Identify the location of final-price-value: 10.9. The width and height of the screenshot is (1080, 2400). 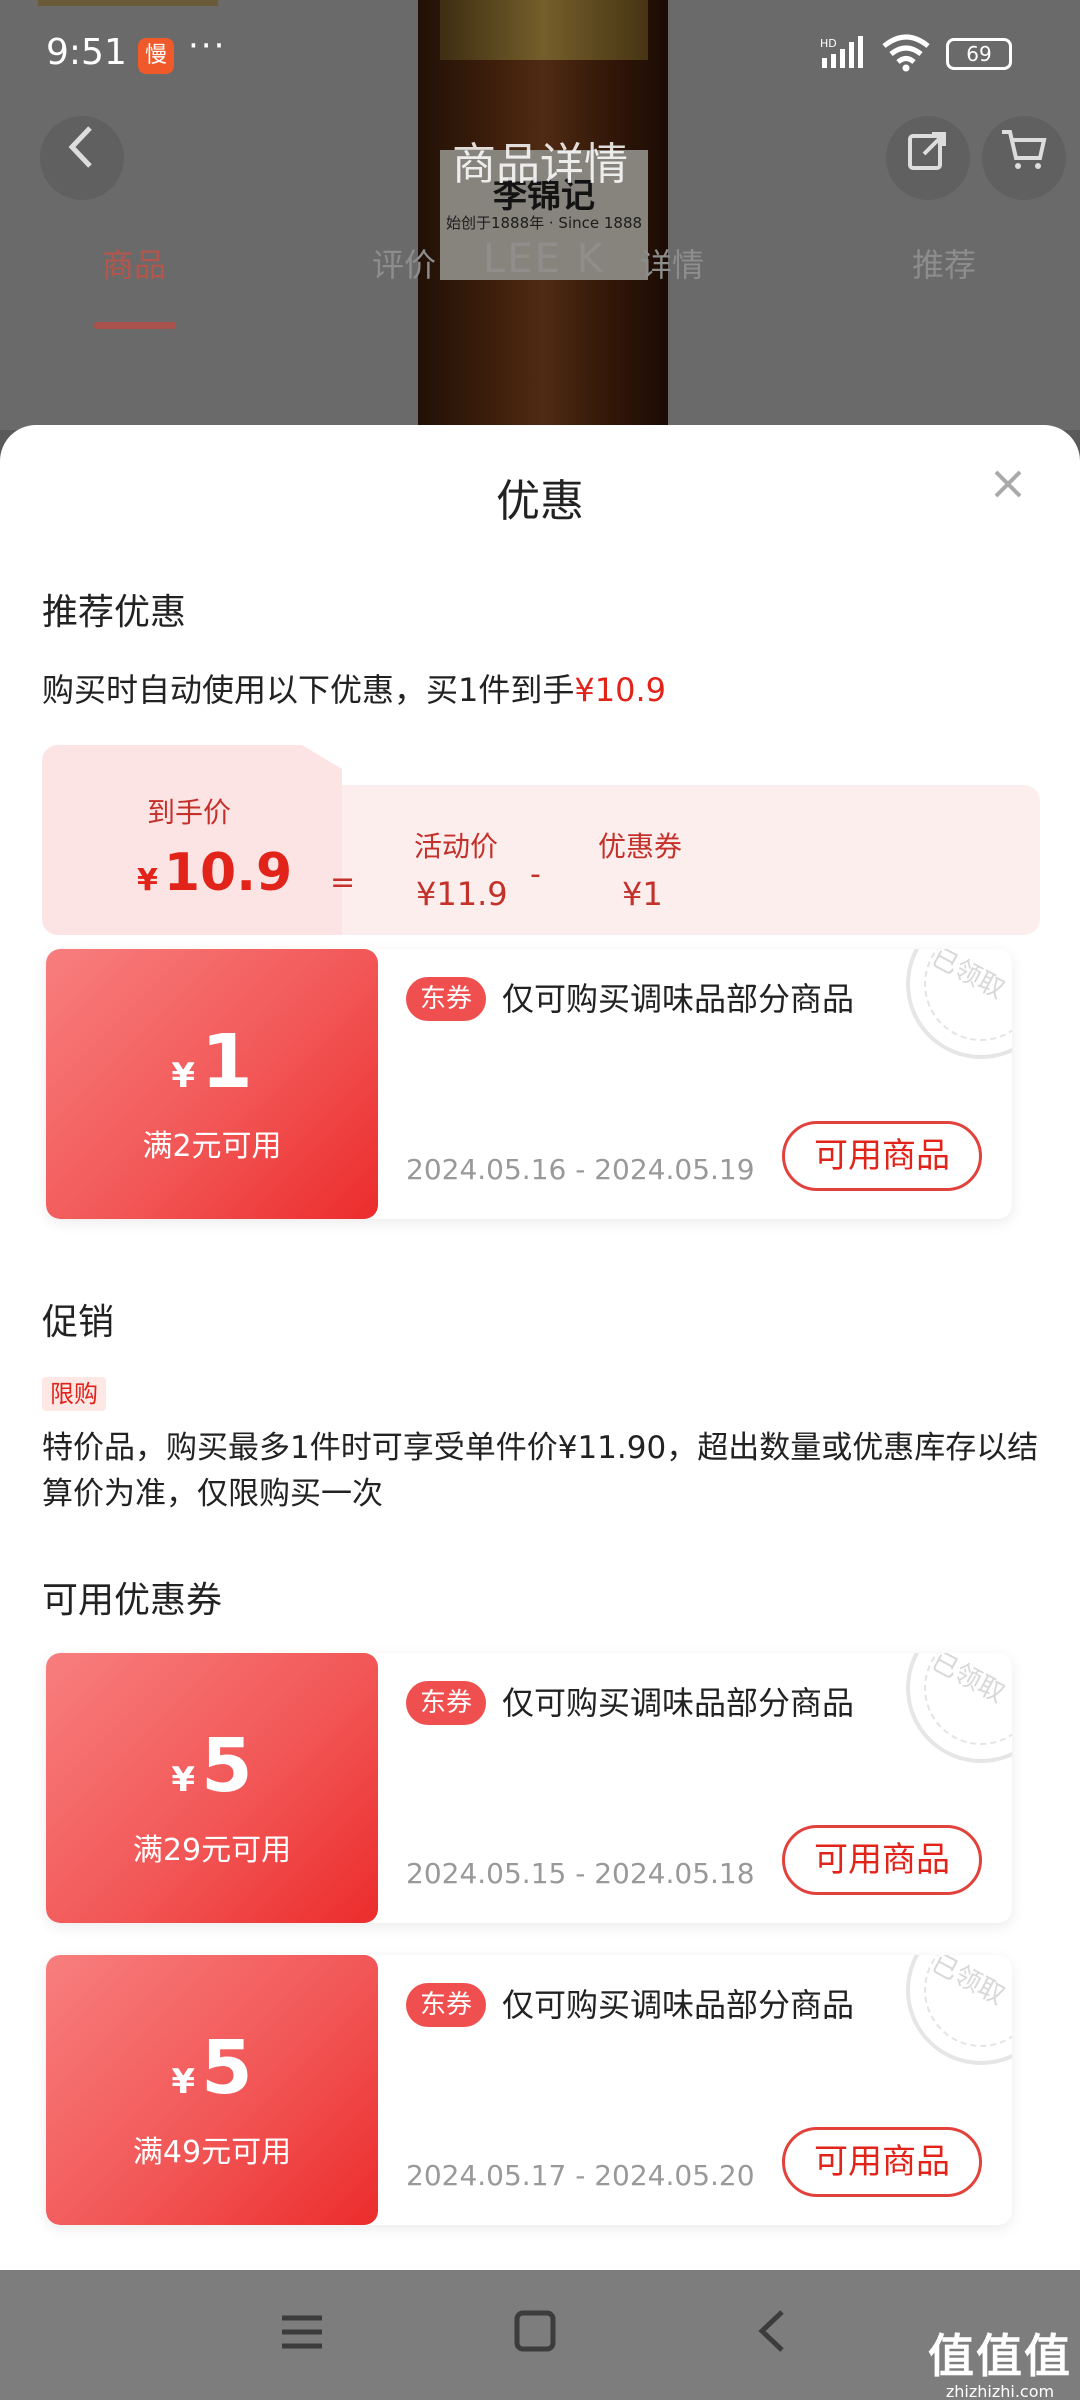
(228, 873).